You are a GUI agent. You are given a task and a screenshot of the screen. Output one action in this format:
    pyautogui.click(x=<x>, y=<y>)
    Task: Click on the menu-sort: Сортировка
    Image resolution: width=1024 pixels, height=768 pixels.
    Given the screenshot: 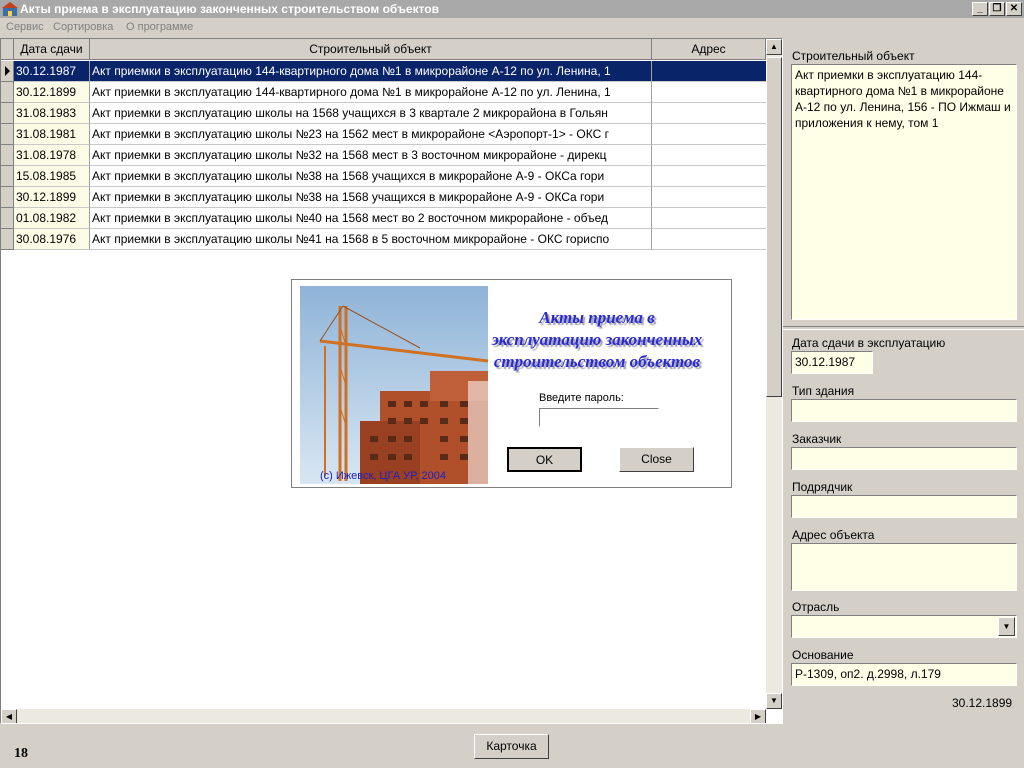 What is the action you would take?
    pyautogui.click(x=83, y=27)
    